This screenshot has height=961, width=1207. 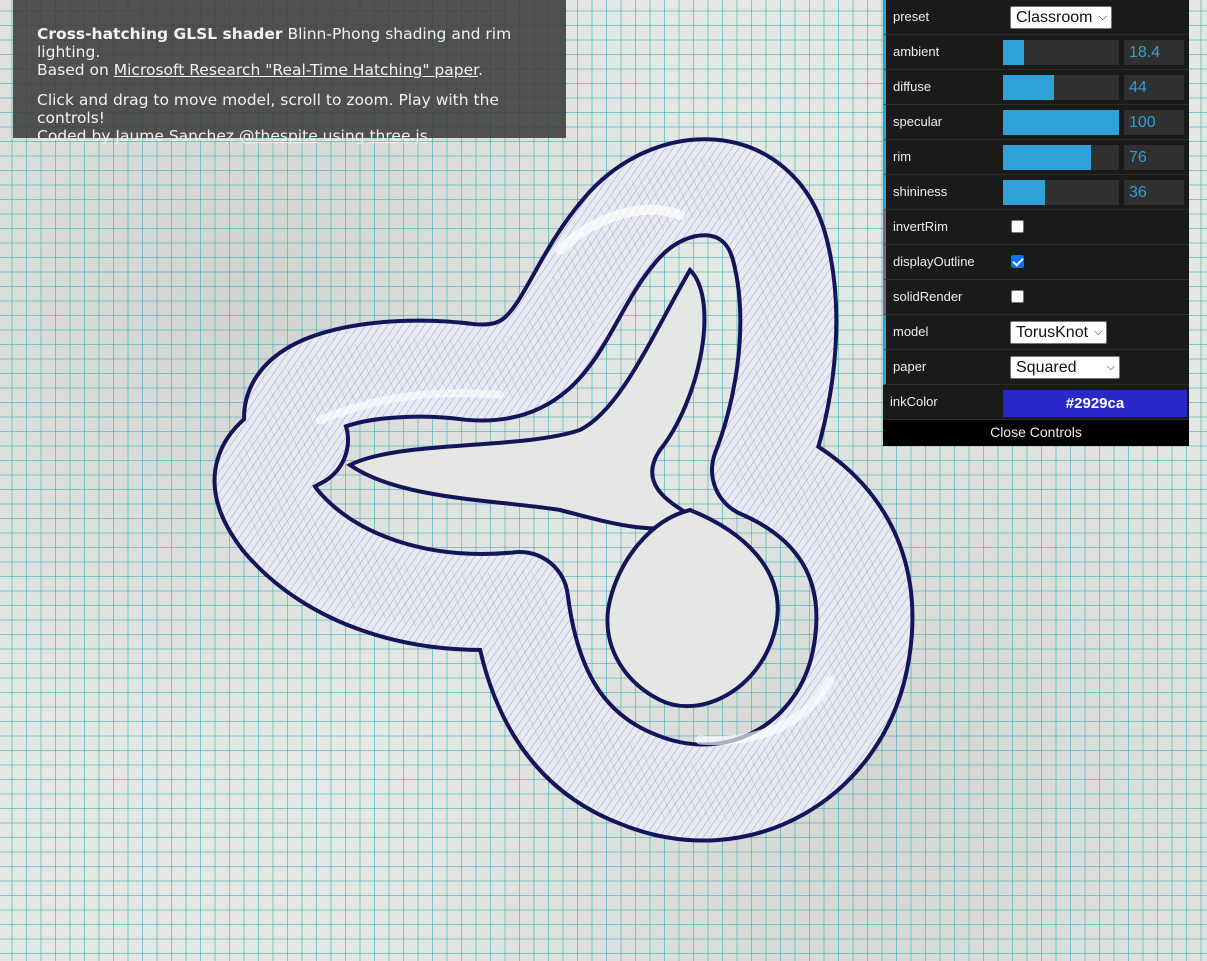 What do you see at coordinates (902, 156) in the screenshot?
I see `rim-label: rim` at bounding box center [902, 156].